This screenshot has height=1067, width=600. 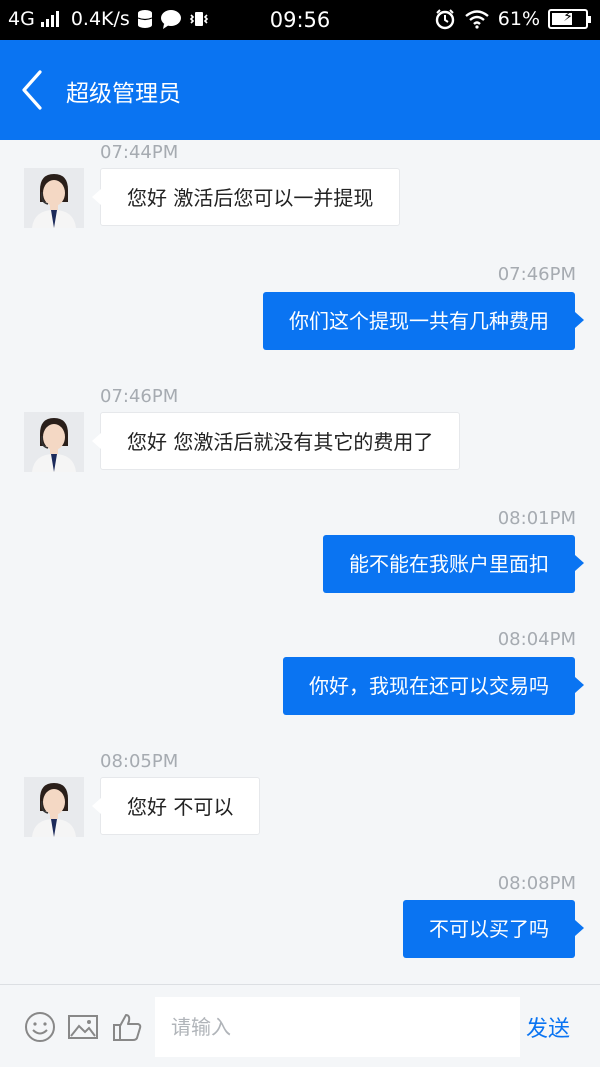 I want to click on message-bubble-incoming: 您好 不可以, so click(x=176, y=806).